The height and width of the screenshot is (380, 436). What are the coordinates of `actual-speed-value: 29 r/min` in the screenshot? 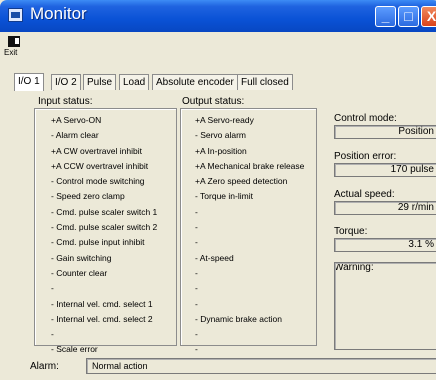 It's located at (385, 208).